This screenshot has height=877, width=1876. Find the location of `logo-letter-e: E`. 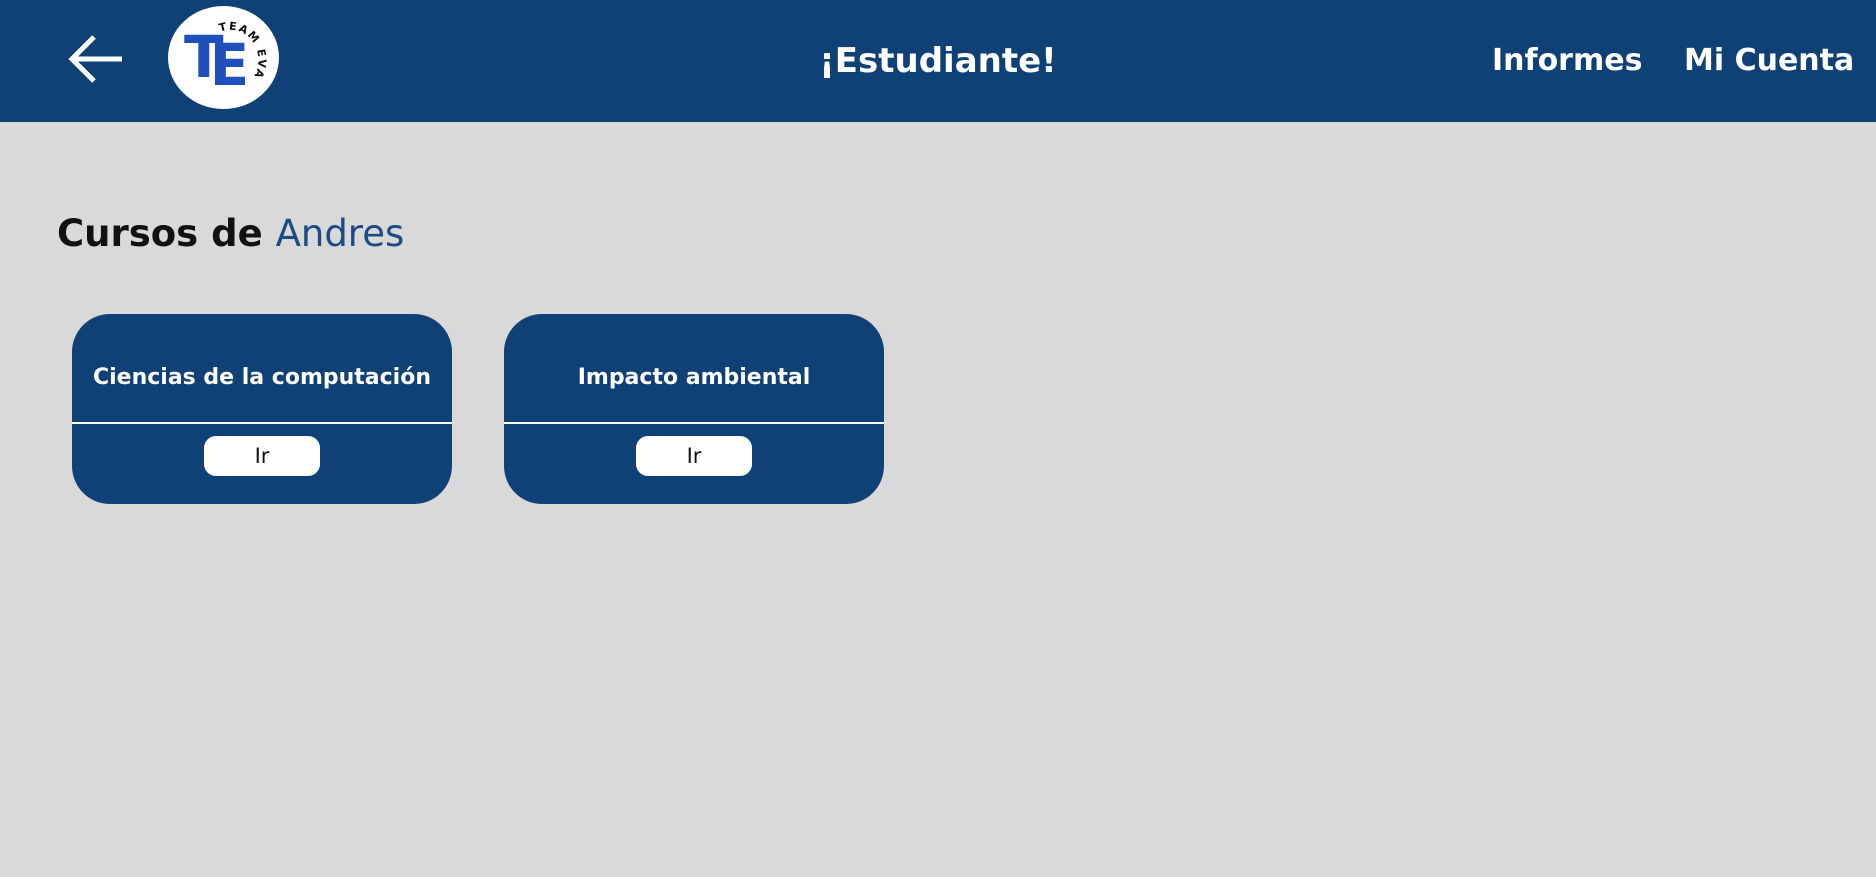

logo-letter-e: E is located at coordinates (229, 65).